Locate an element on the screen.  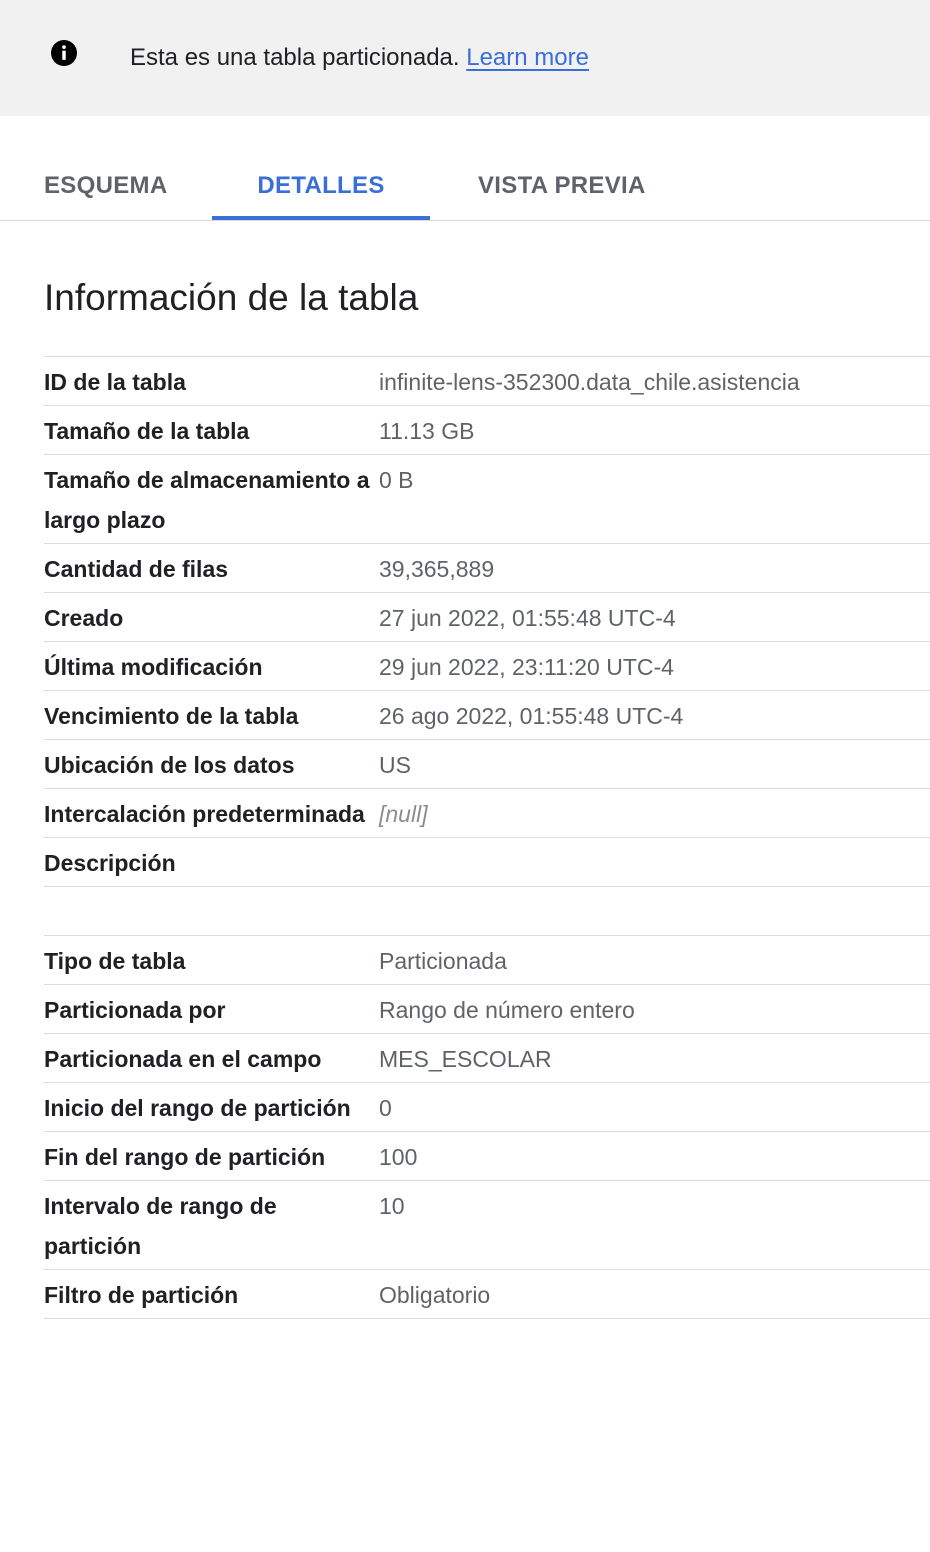
table-info-row: Intercalación predeterminada [null] is located at coordinates (487, 812).